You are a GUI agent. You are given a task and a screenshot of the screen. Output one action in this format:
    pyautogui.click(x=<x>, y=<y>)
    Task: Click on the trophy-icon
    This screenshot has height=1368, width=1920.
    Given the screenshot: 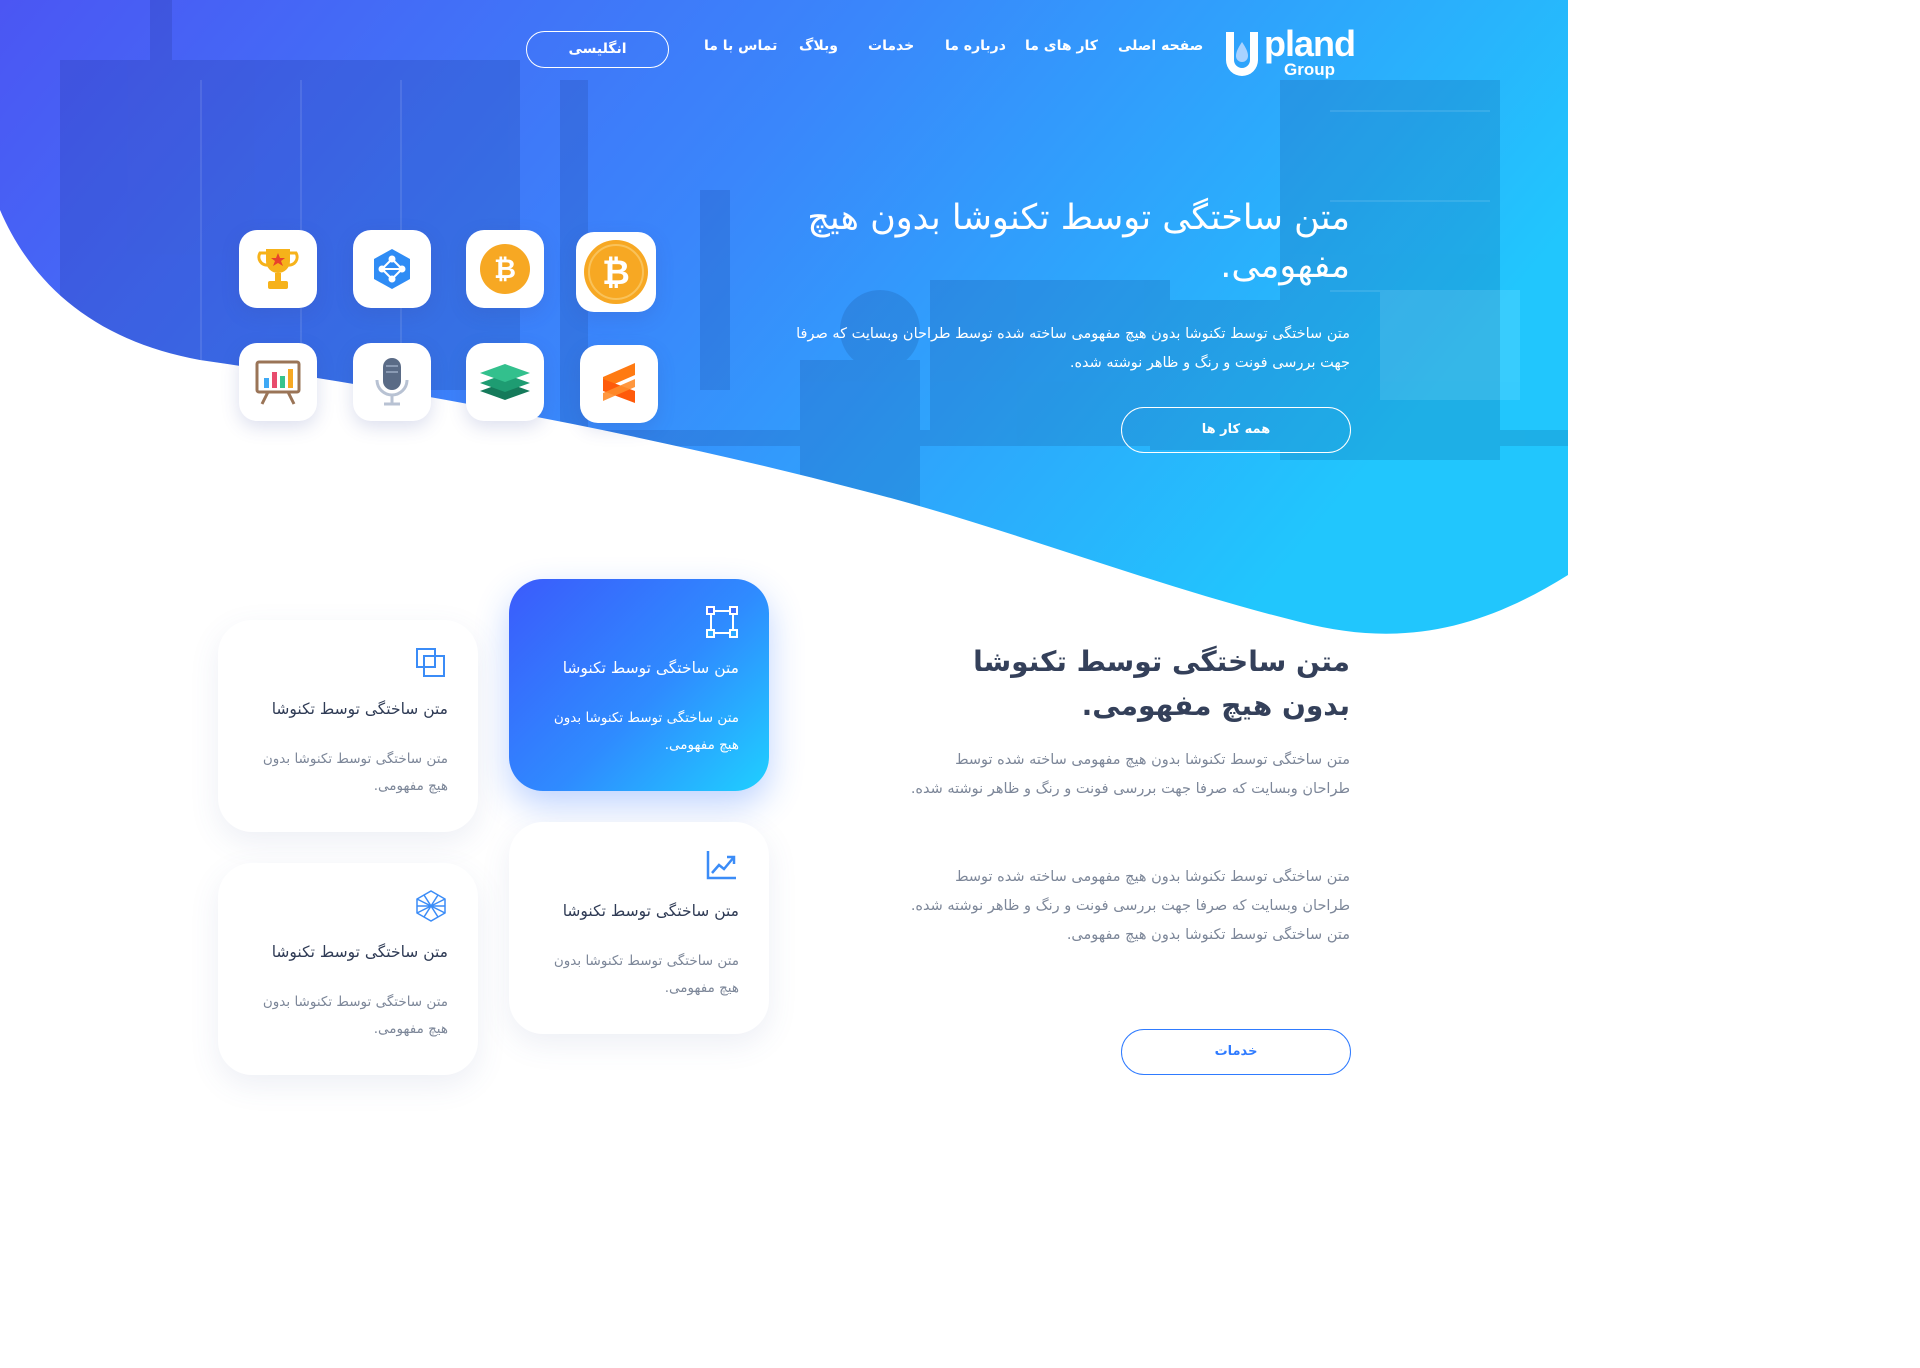 What is the action you would take?
    pyautogui.click(x=278, y=269)
    